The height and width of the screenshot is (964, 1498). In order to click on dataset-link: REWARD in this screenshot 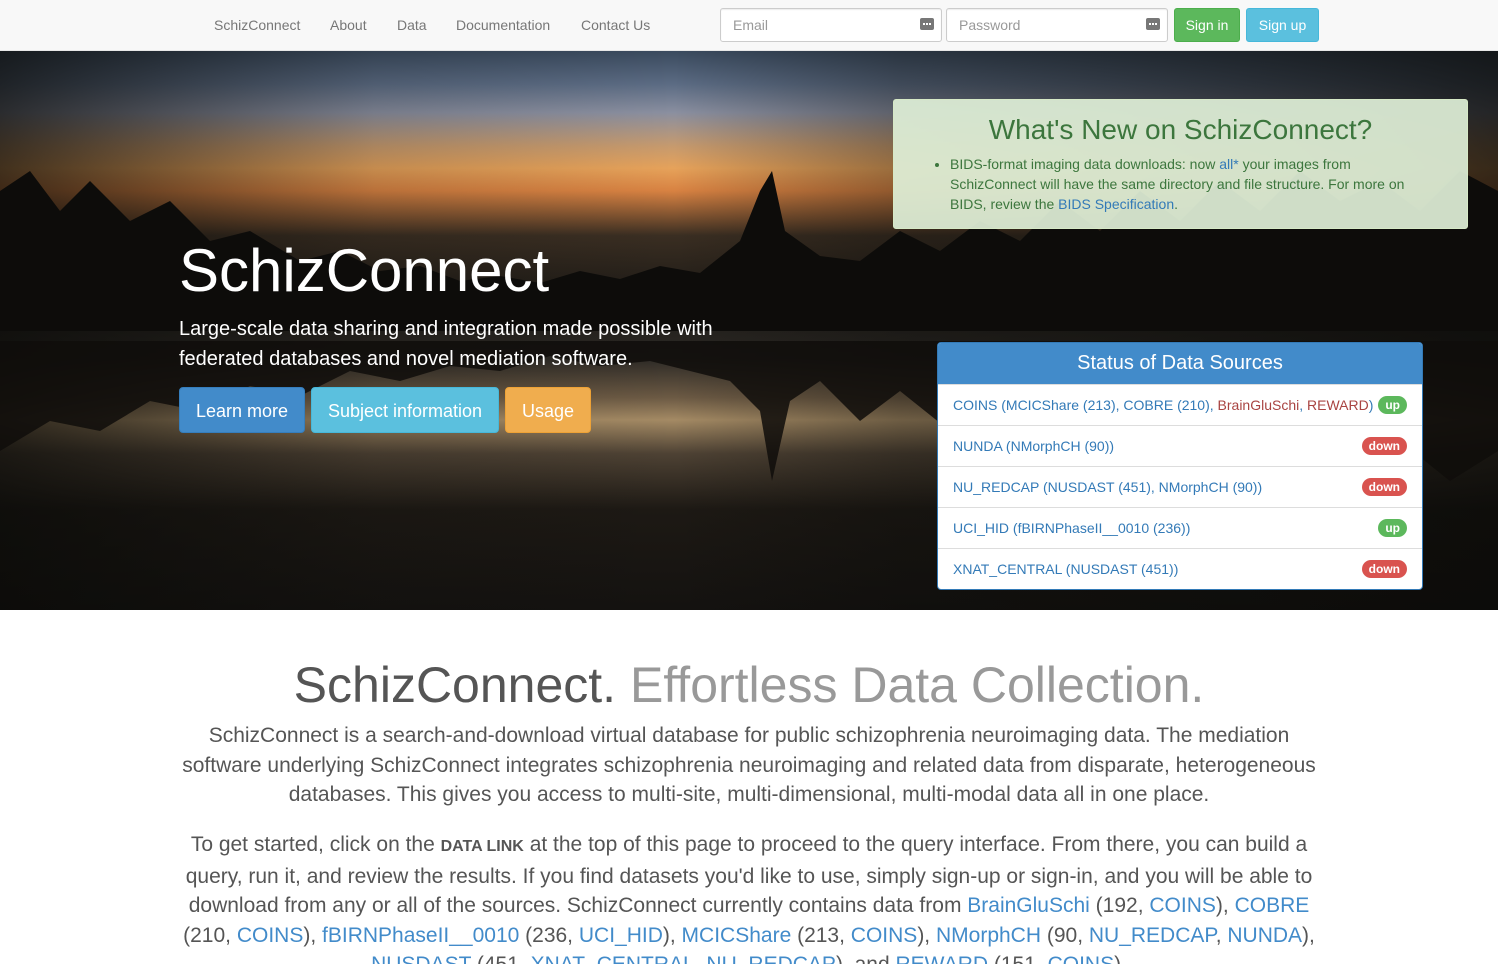, I will do `click(941, 958)`.